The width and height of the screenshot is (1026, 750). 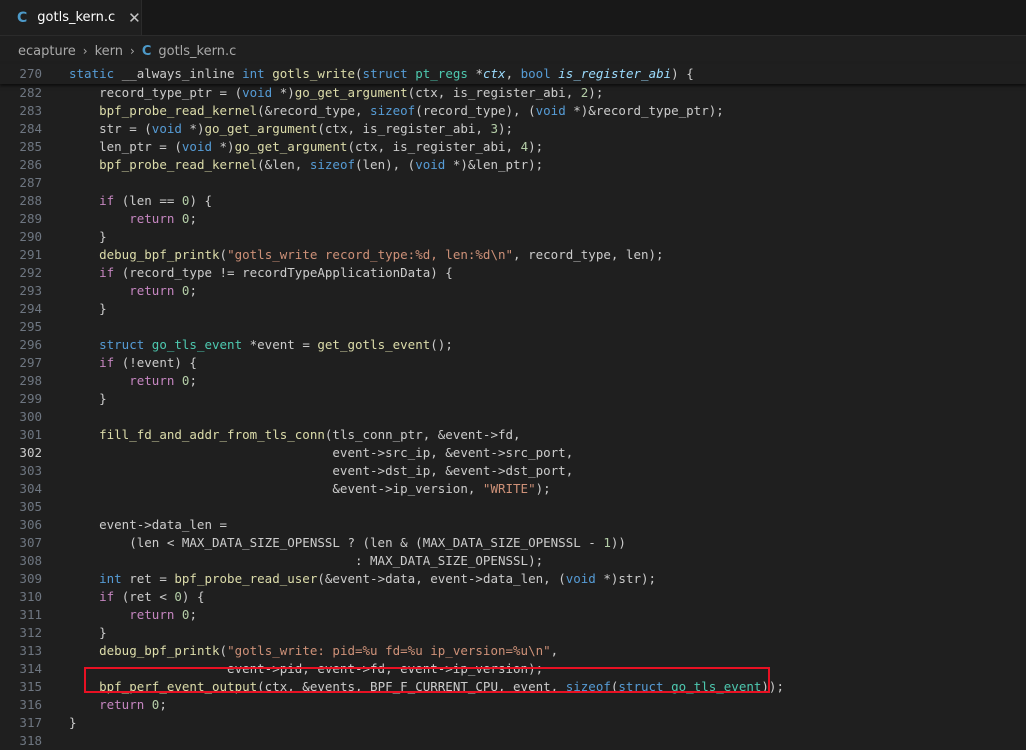 What do you see at coordinates (494, 73) in the screenshot?
I see `code-token: ctx` at bounding box center [494, 73].